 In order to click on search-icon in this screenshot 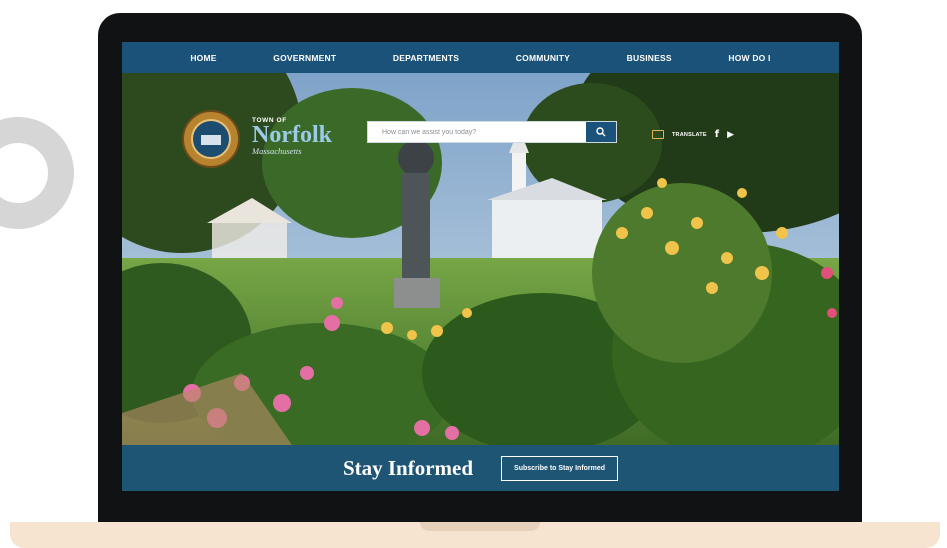, I will do `click(601, 132)`.